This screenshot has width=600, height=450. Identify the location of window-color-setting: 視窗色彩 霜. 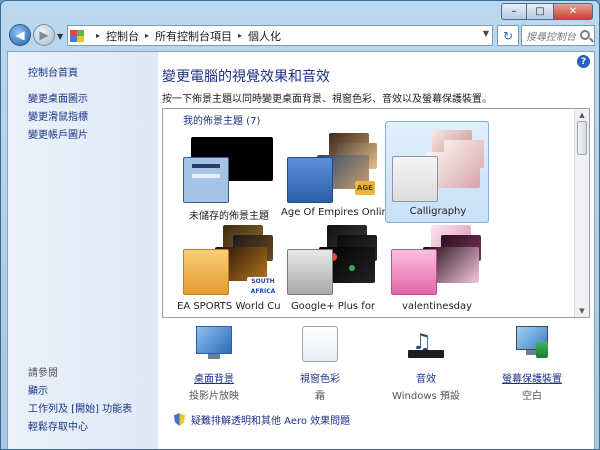
(320, 364).